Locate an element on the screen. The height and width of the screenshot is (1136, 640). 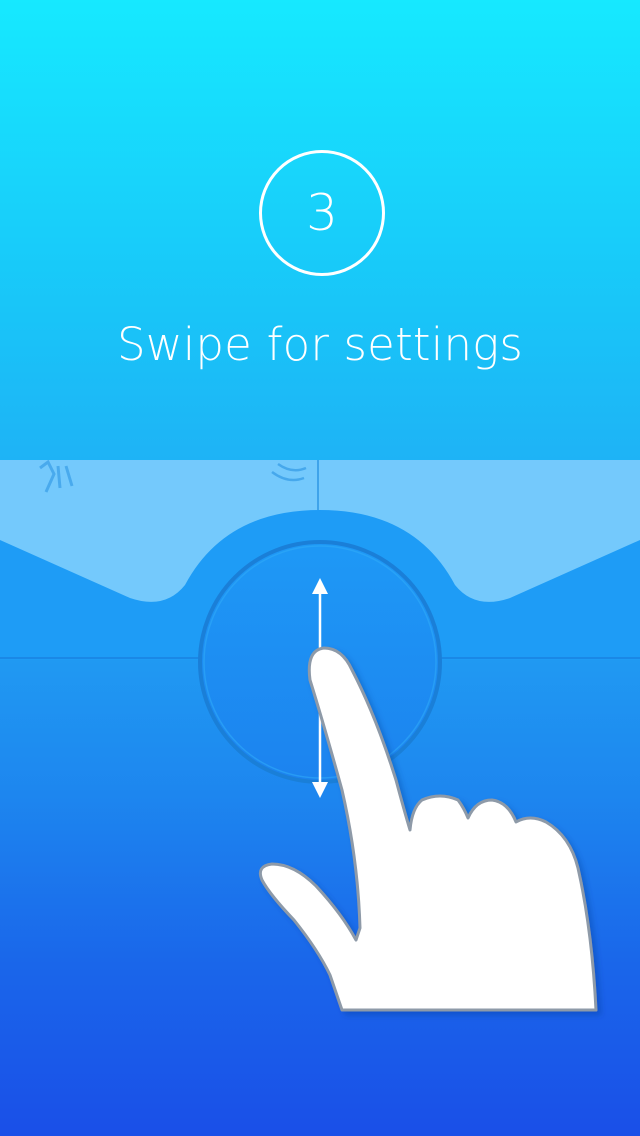
step-number: 3 is located at coordinates (322, 213).